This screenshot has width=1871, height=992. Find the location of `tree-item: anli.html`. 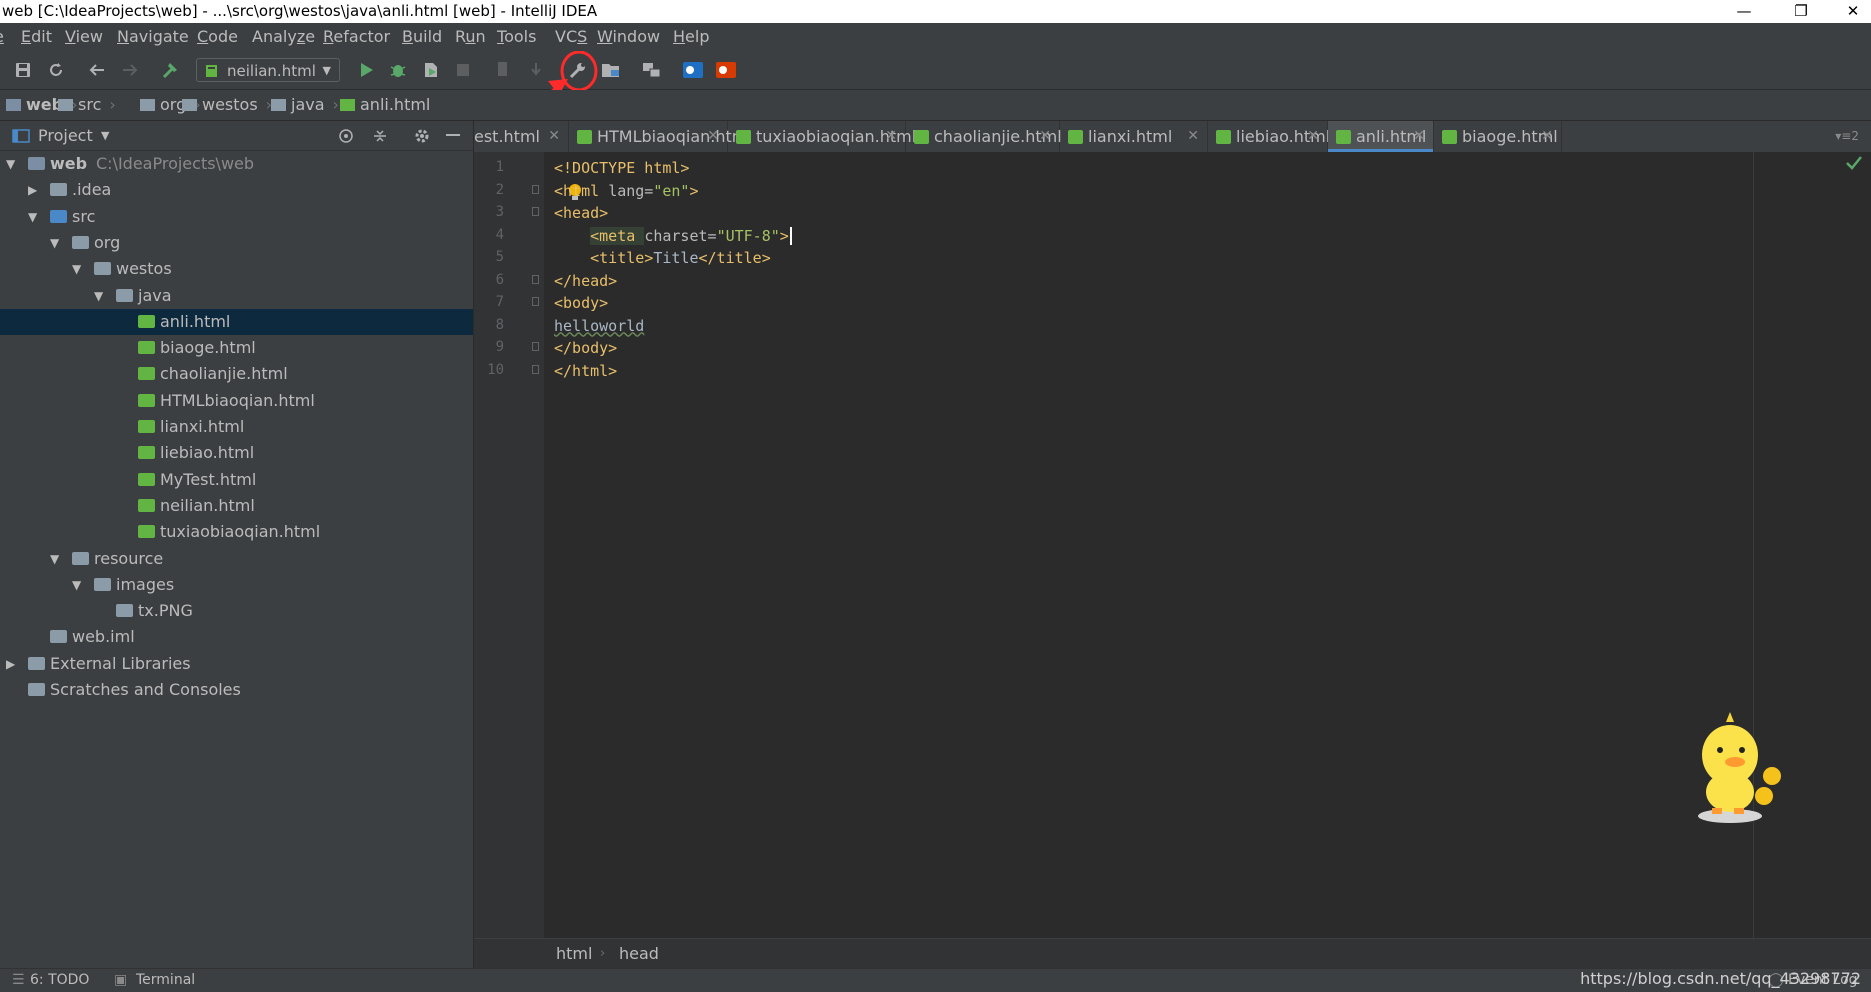

tree-item: anli.html is located at coordinates (236, 321).